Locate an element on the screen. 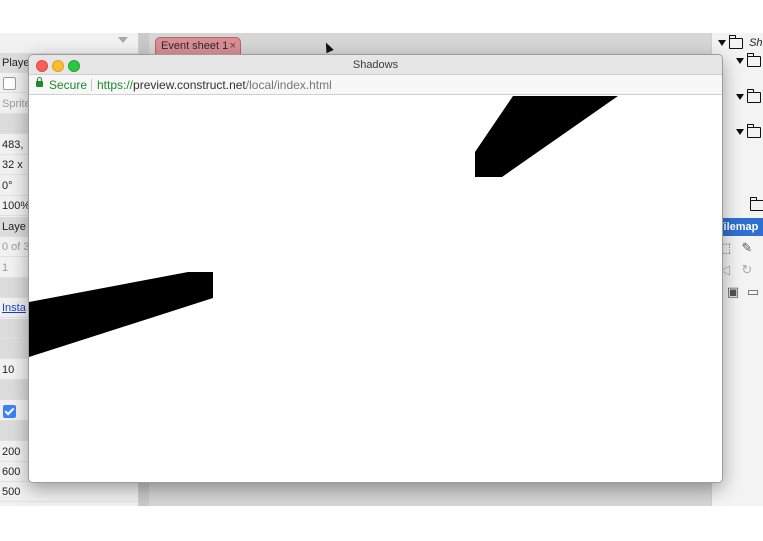 Image resolution: width=763 pixels, height=541 pixels. url-scheme: https:// is located at coordinates (115, 85).